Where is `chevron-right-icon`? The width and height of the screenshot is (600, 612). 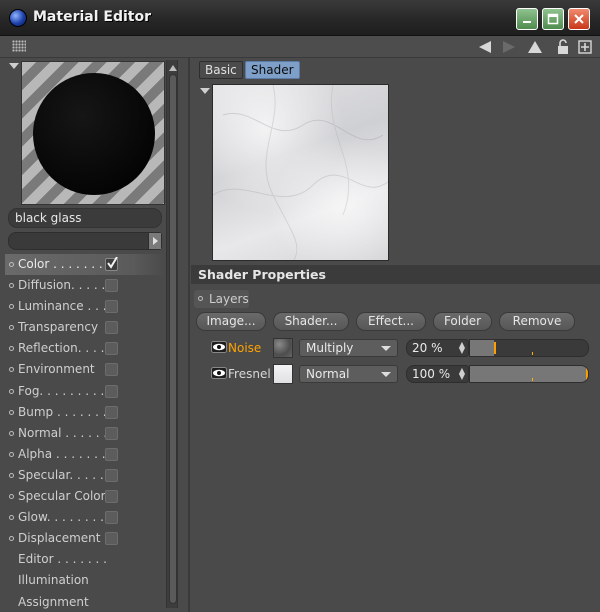
chevron-right-icon is located at coordinates (154, 241).